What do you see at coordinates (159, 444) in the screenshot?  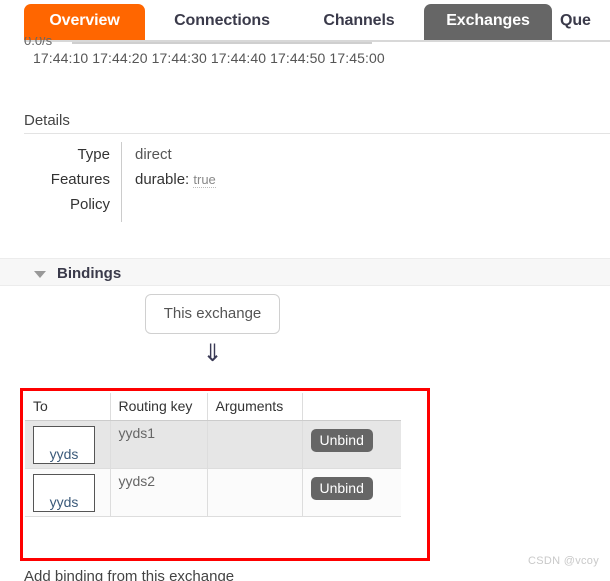 I see `binding-routing-key-cell: yyds1` at bounding box center [159, 444].